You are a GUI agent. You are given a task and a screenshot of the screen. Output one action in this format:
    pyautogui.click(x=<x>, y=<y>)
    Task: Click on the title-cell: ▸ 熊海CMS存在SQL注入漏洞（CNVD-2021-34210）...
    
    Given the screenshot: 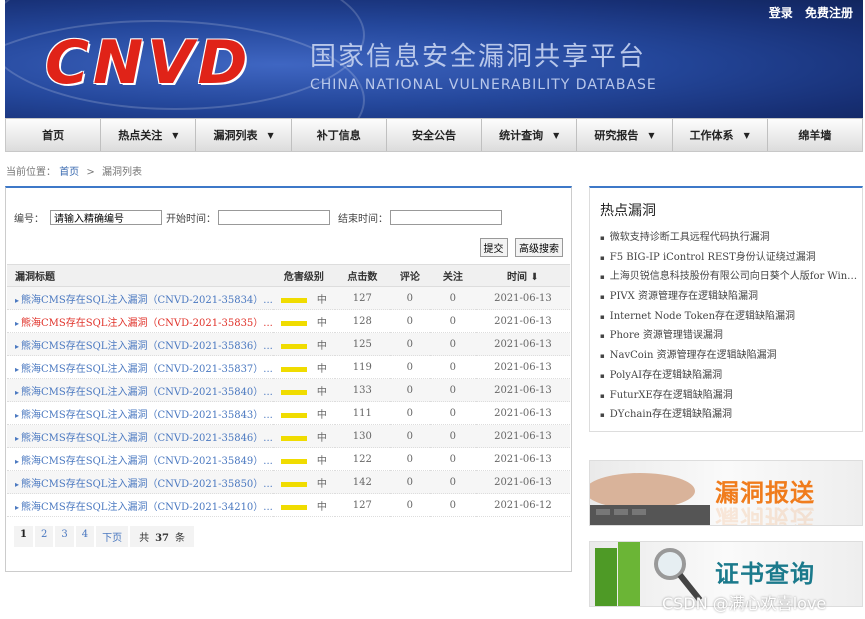 What is the action you would take?
    pyautogui.click(x=140, y=505)
    